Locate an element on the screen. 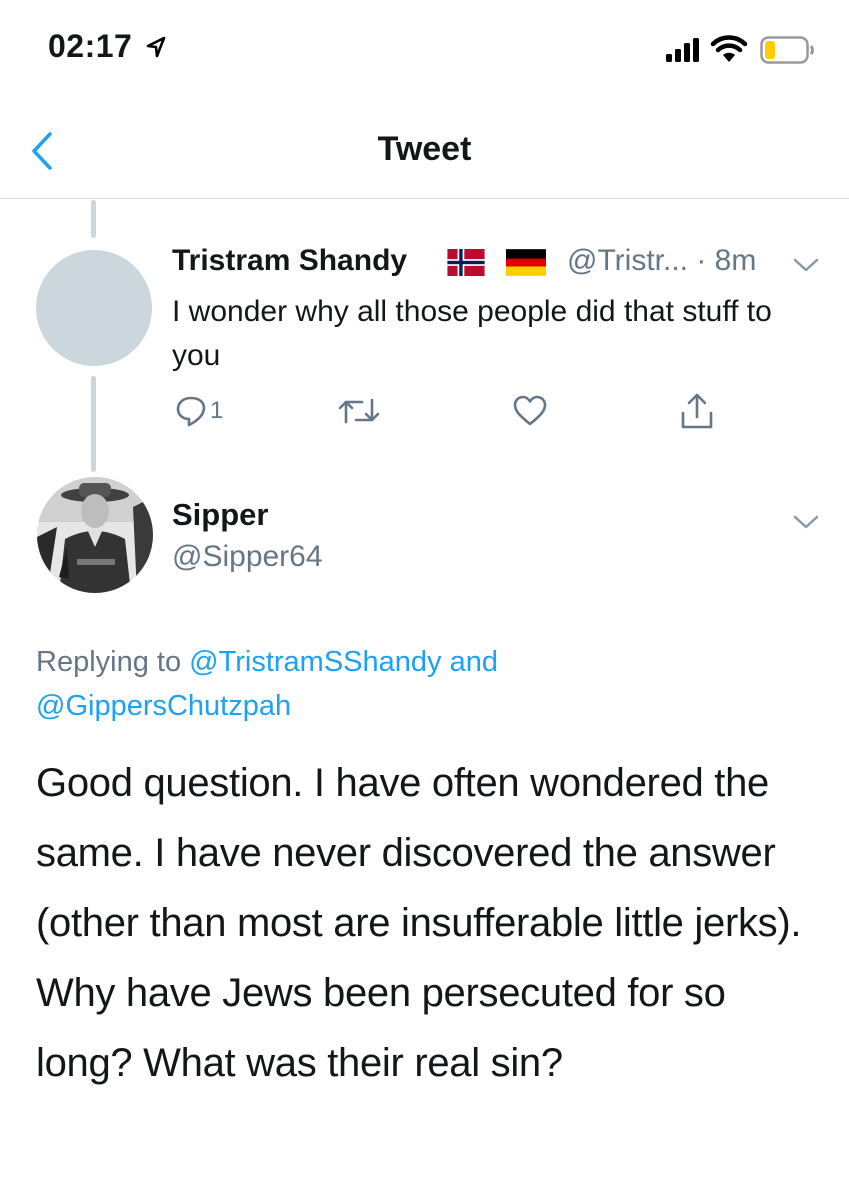 This screenshot has height=1200, width=849. tweet-author-name: Sipper is located at coordinates (220, 515).